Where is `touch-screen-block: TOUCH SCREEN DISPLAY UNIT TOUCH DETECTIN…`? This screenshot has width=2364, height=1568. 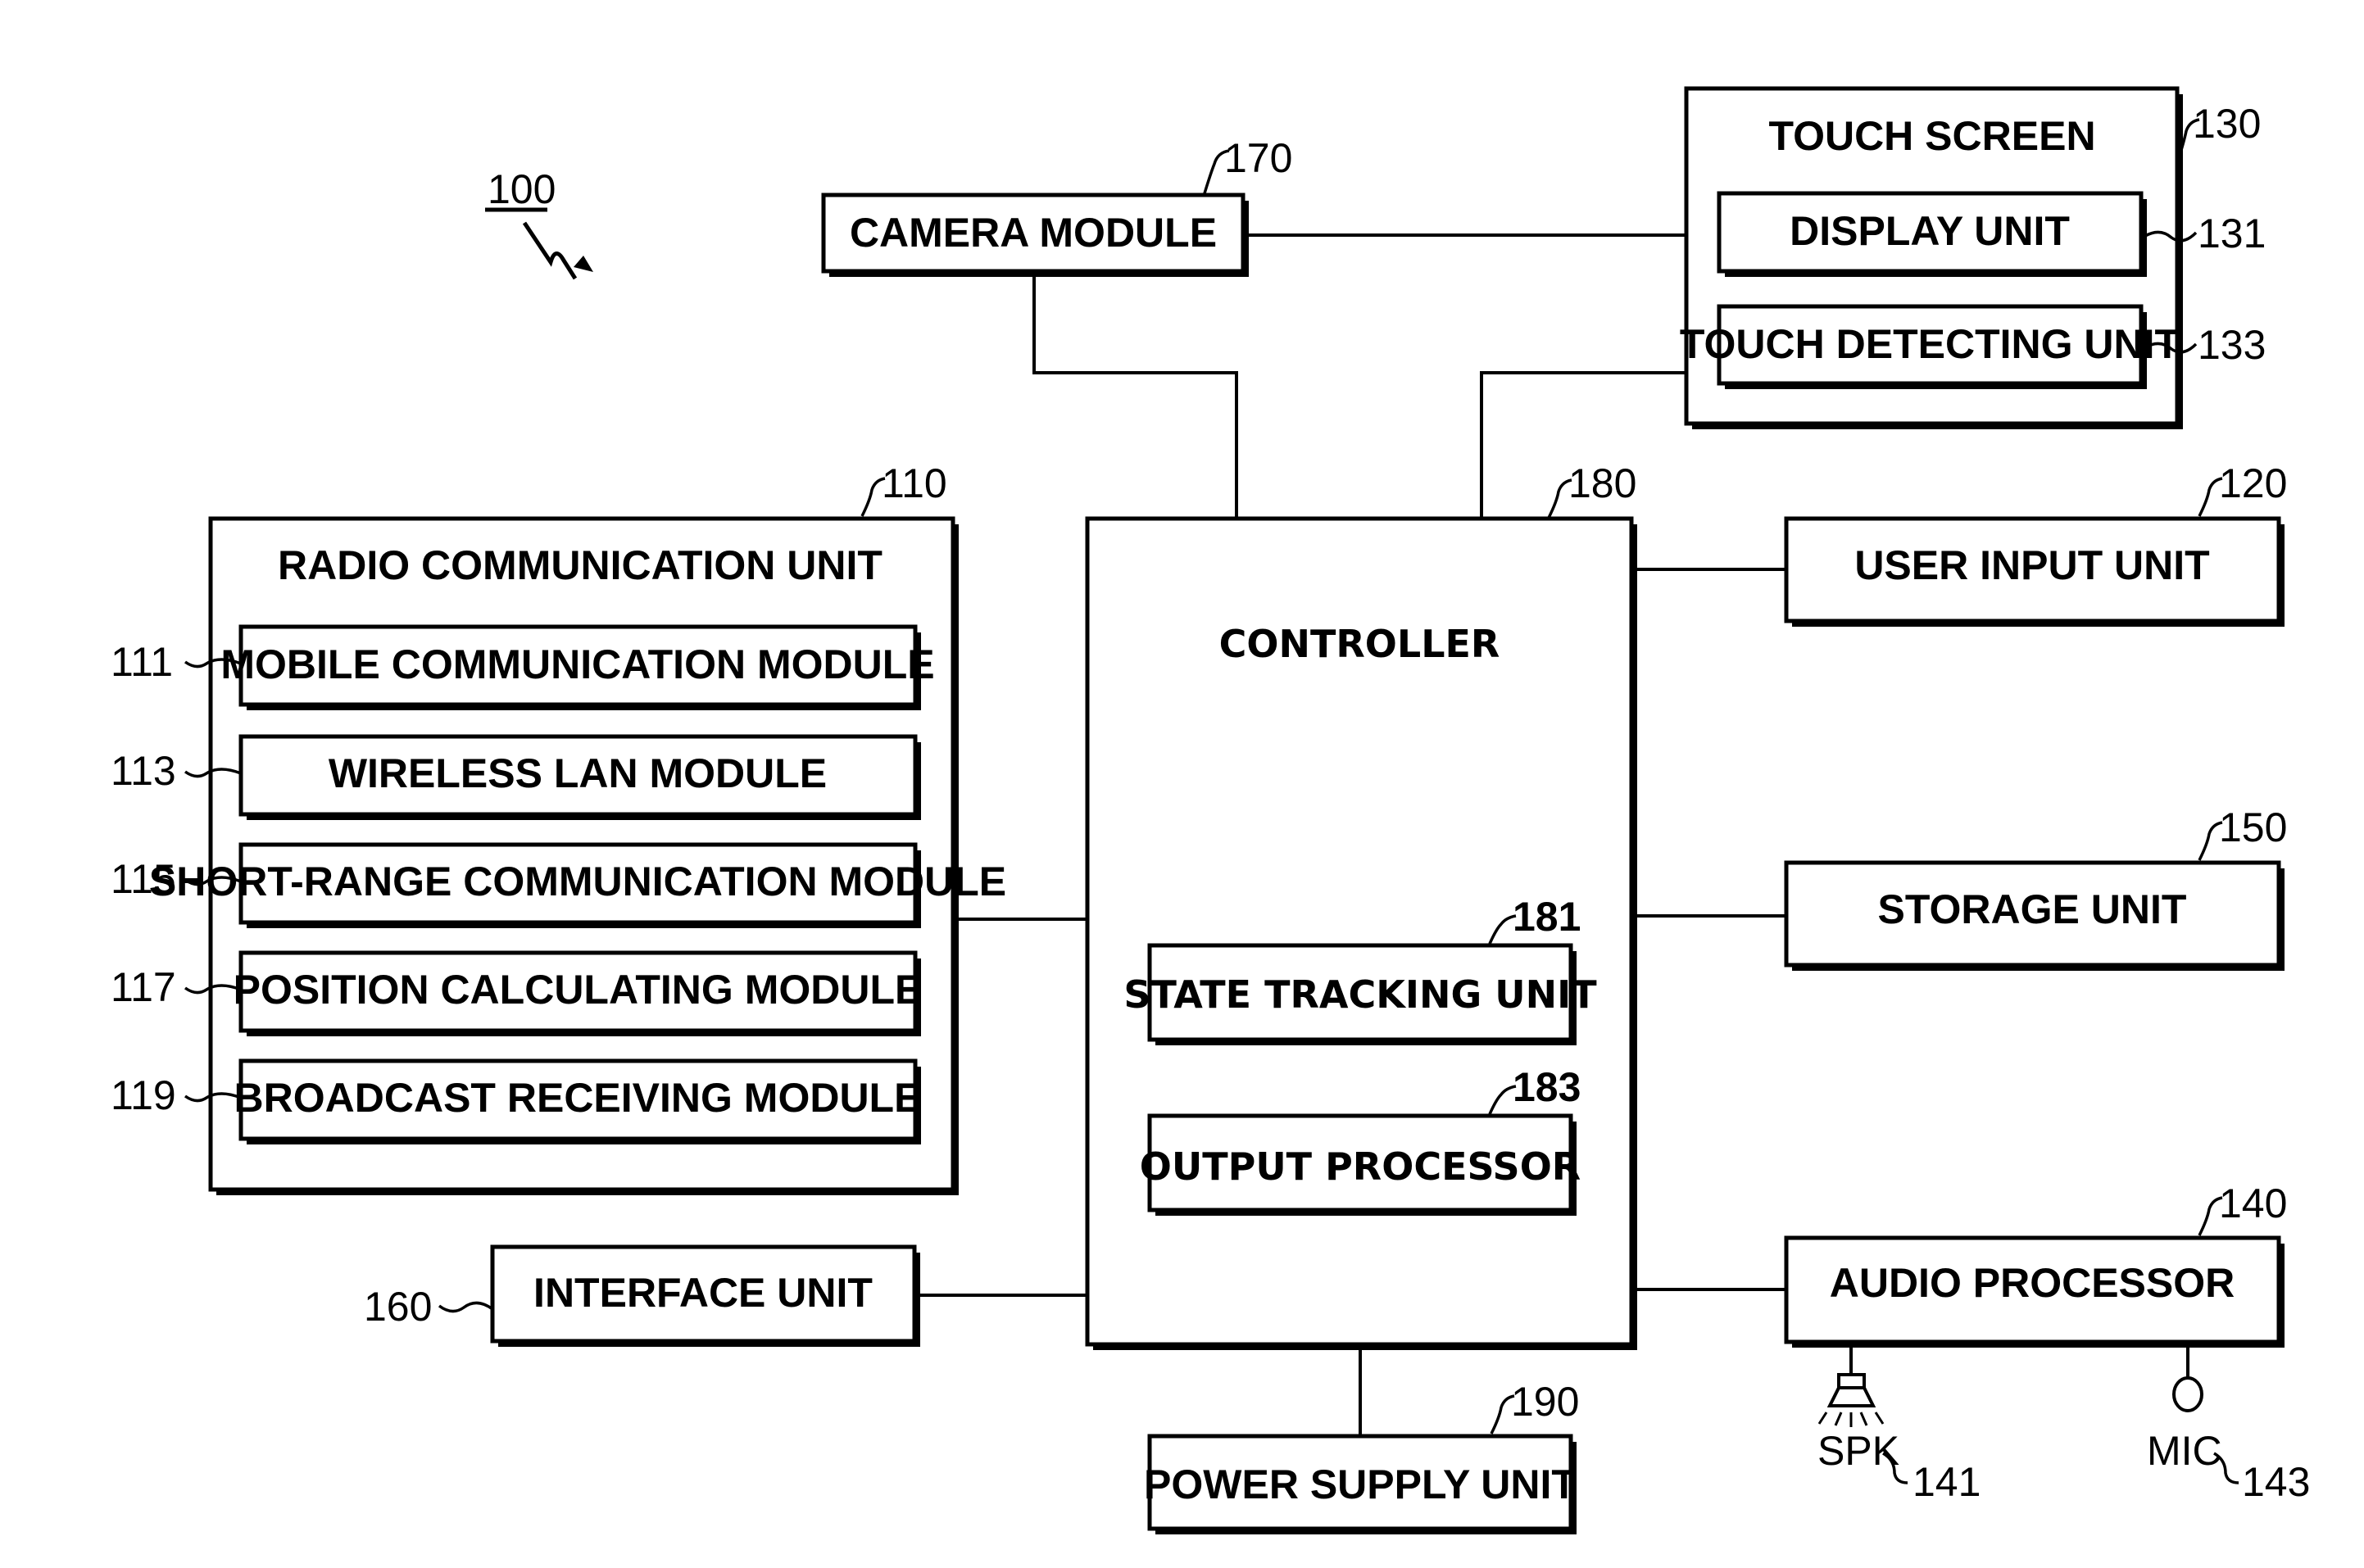 touch-screen-block: TOUCH SCREEN DISPLAY UNIT TOUCH DETECTIN… is located at coordinates (1931, 257).